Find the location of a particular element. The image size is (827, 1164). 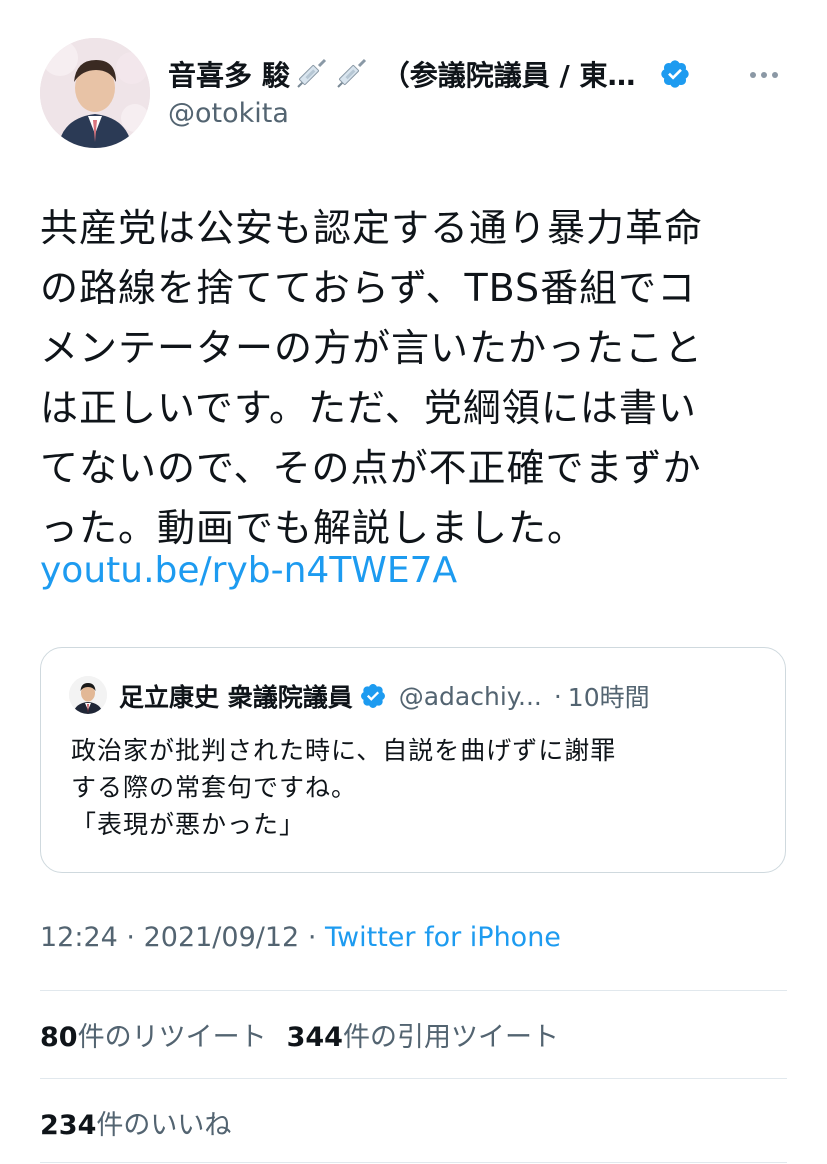

quoted-text-line: 政治家が批判された時に、自説を曲げずに謝罪 is located at coordinates (344, 750).